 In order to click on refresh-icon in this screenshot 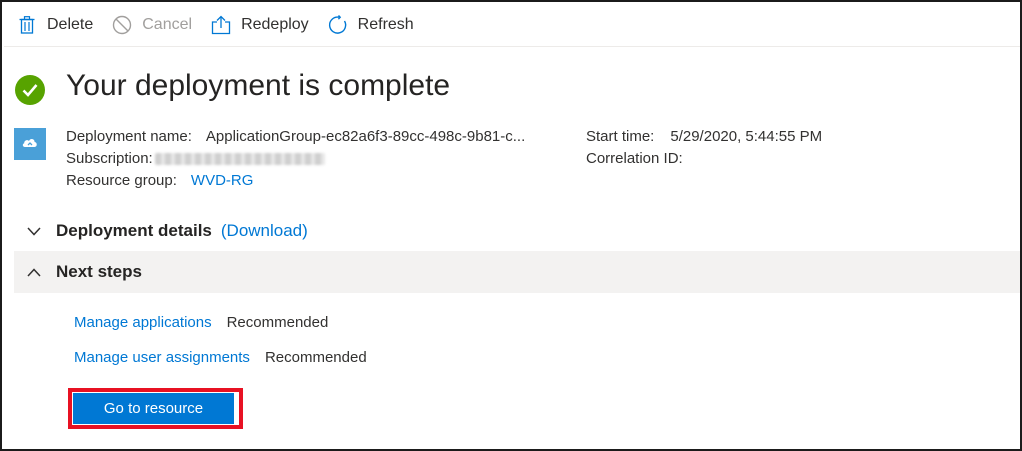, I will do `click(338, 25)`.